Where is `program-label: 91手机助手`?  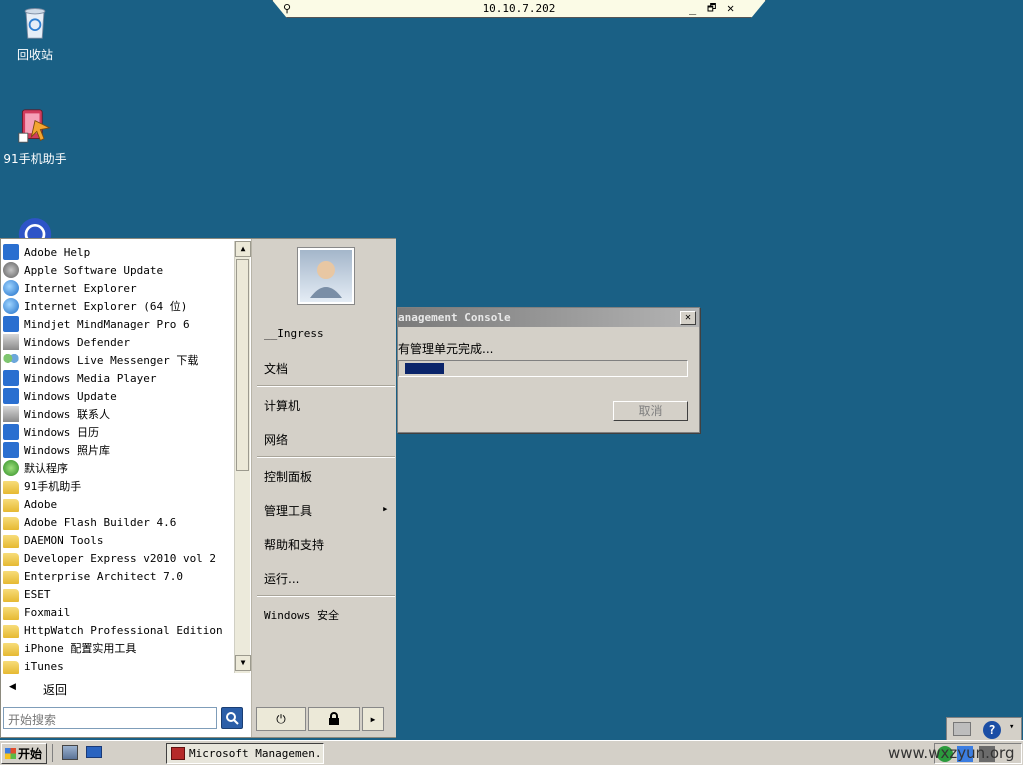
program-label: 91手机助手 is located at coordinates (53, 486).